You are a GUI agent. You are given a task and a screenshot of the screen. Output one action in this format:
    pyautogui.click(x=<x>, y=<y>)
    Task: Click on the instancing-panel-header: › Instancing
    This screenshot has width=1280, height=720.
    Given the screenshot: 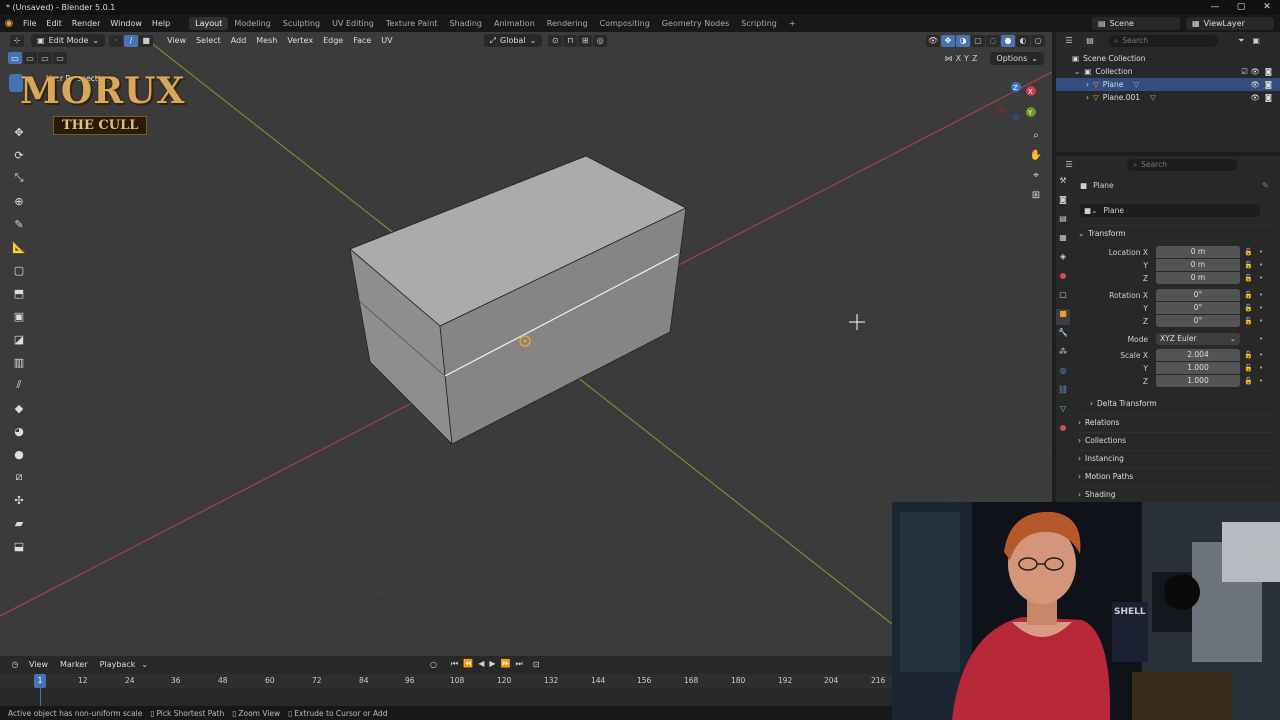 What is the action you would take?
    pyautogui.click(x=1175, y=457)
    